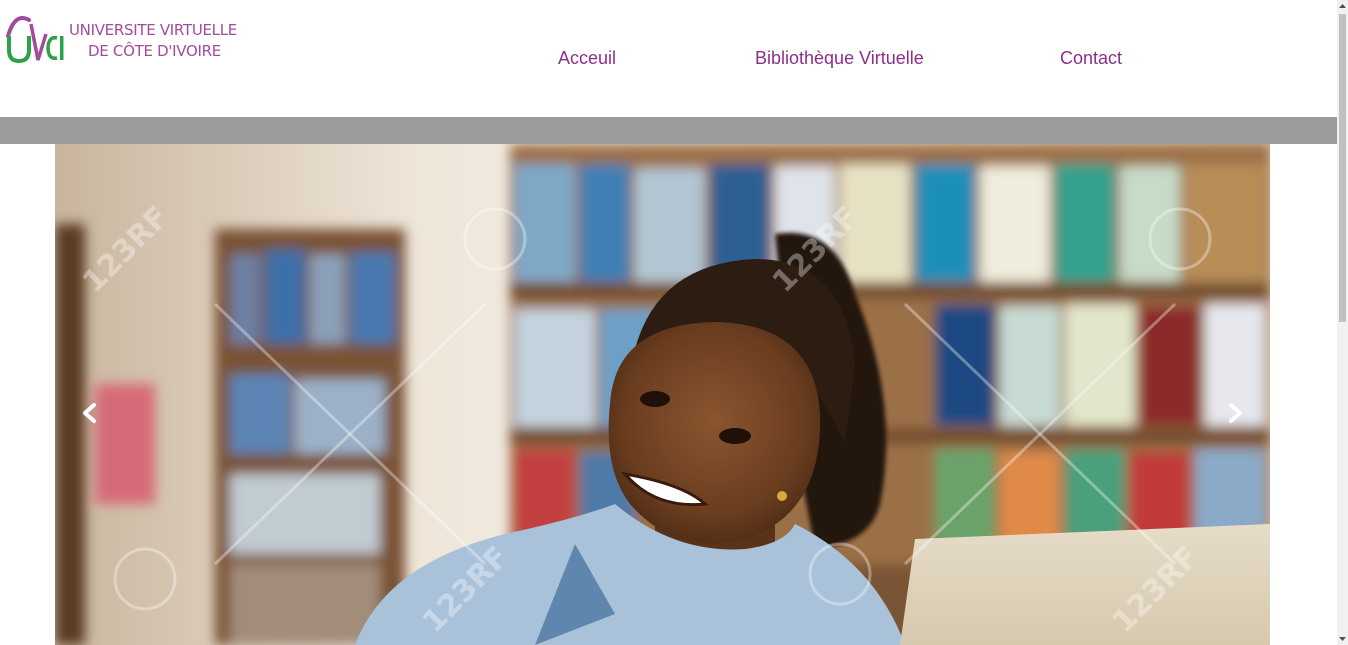  Describe the element at coordinates (1091, 58) in the screenshot. I see `nav-link-contact: Contact` at that location.